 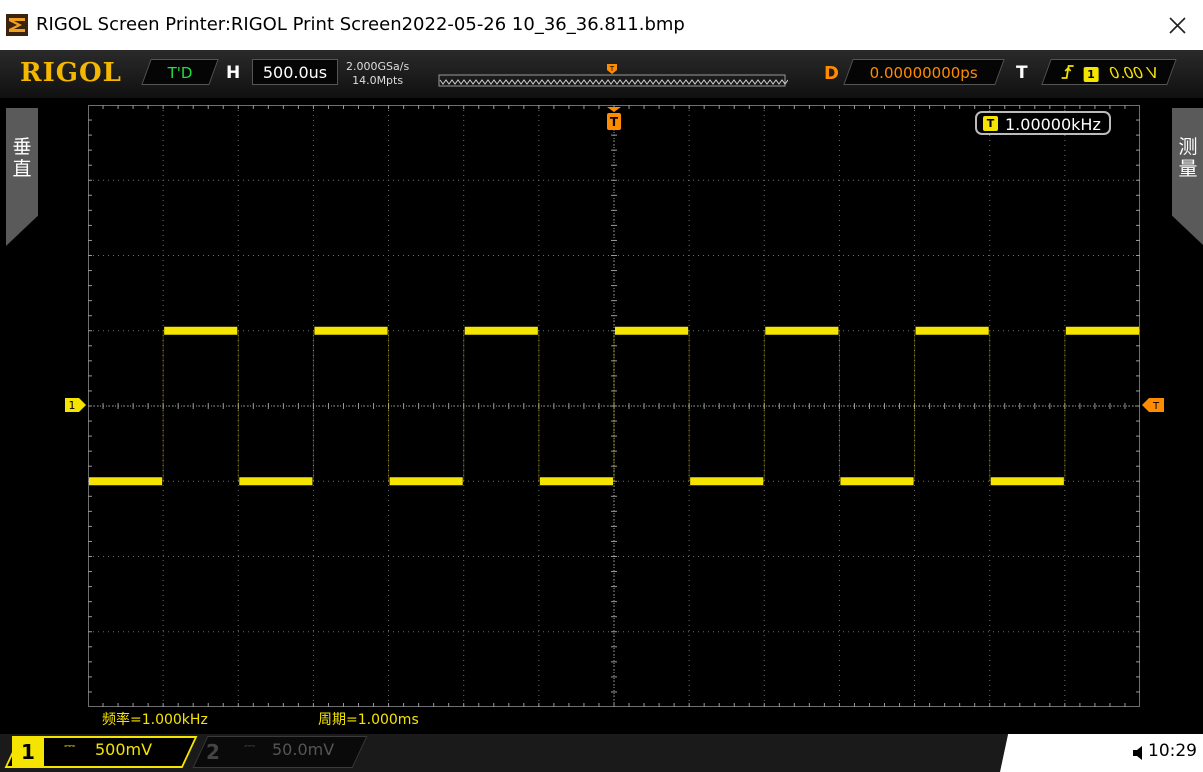 What do you see at coordinates (613, 82) in the screenshot?
I see `overview-wave` at bounding box center [613, 82].